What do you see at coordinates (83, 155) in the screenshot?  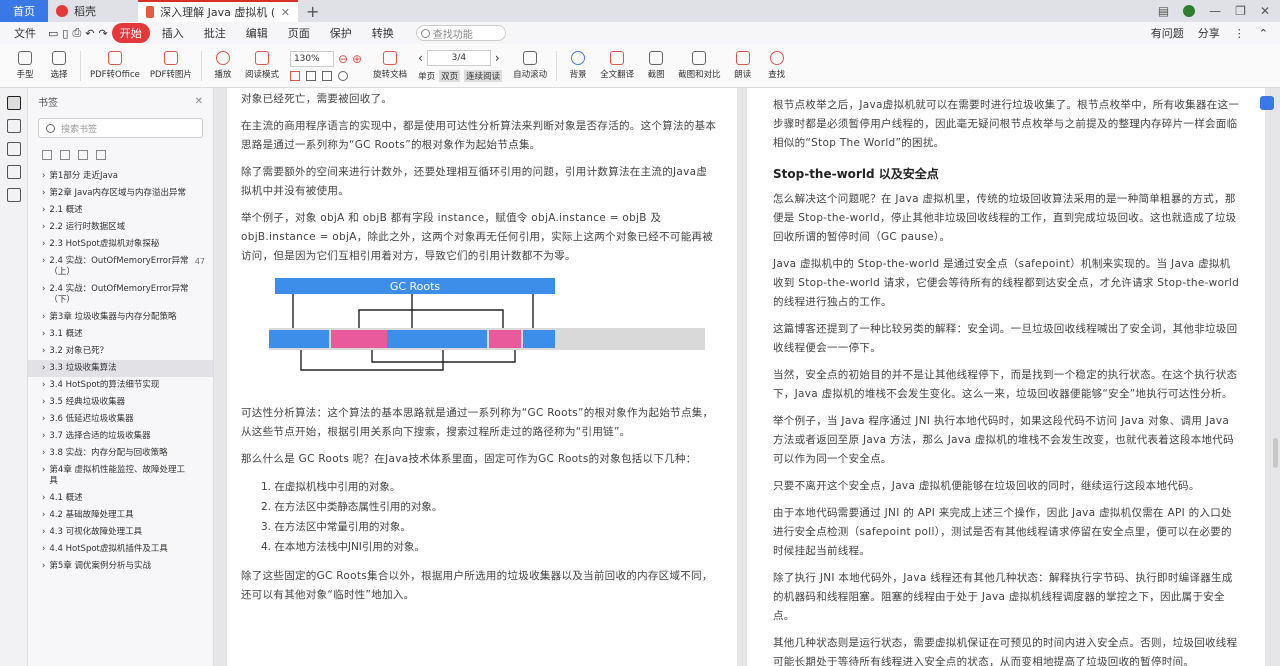 I see `add-bookmark-icon` at bounding box center [83, 155].